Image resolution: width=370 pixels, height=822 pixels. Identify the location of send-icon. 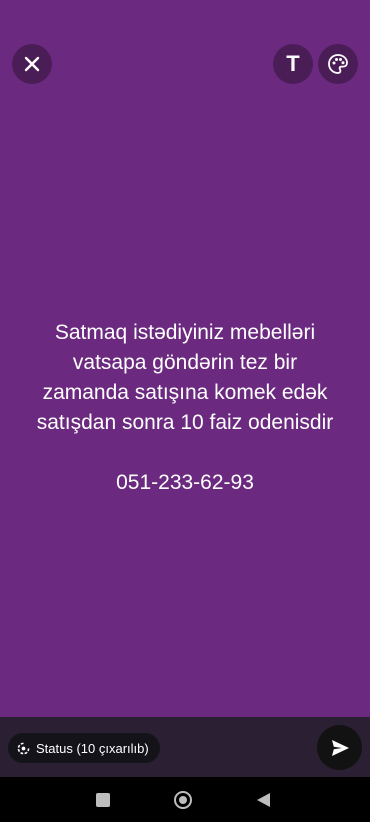
(340, 747).